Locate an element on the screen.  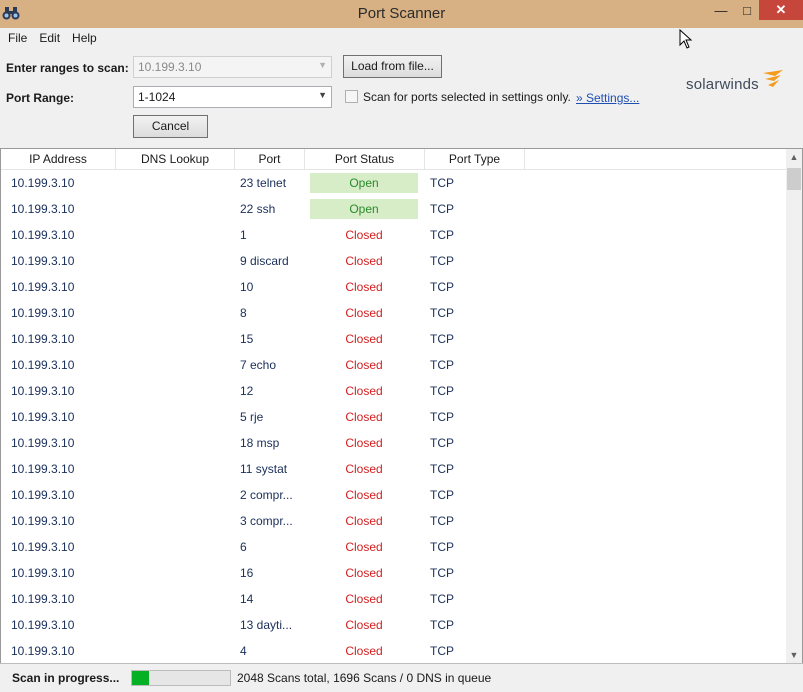
table-row: 10.199.3.10 7 echo Closed TCP is located at coordinates (393, 365).